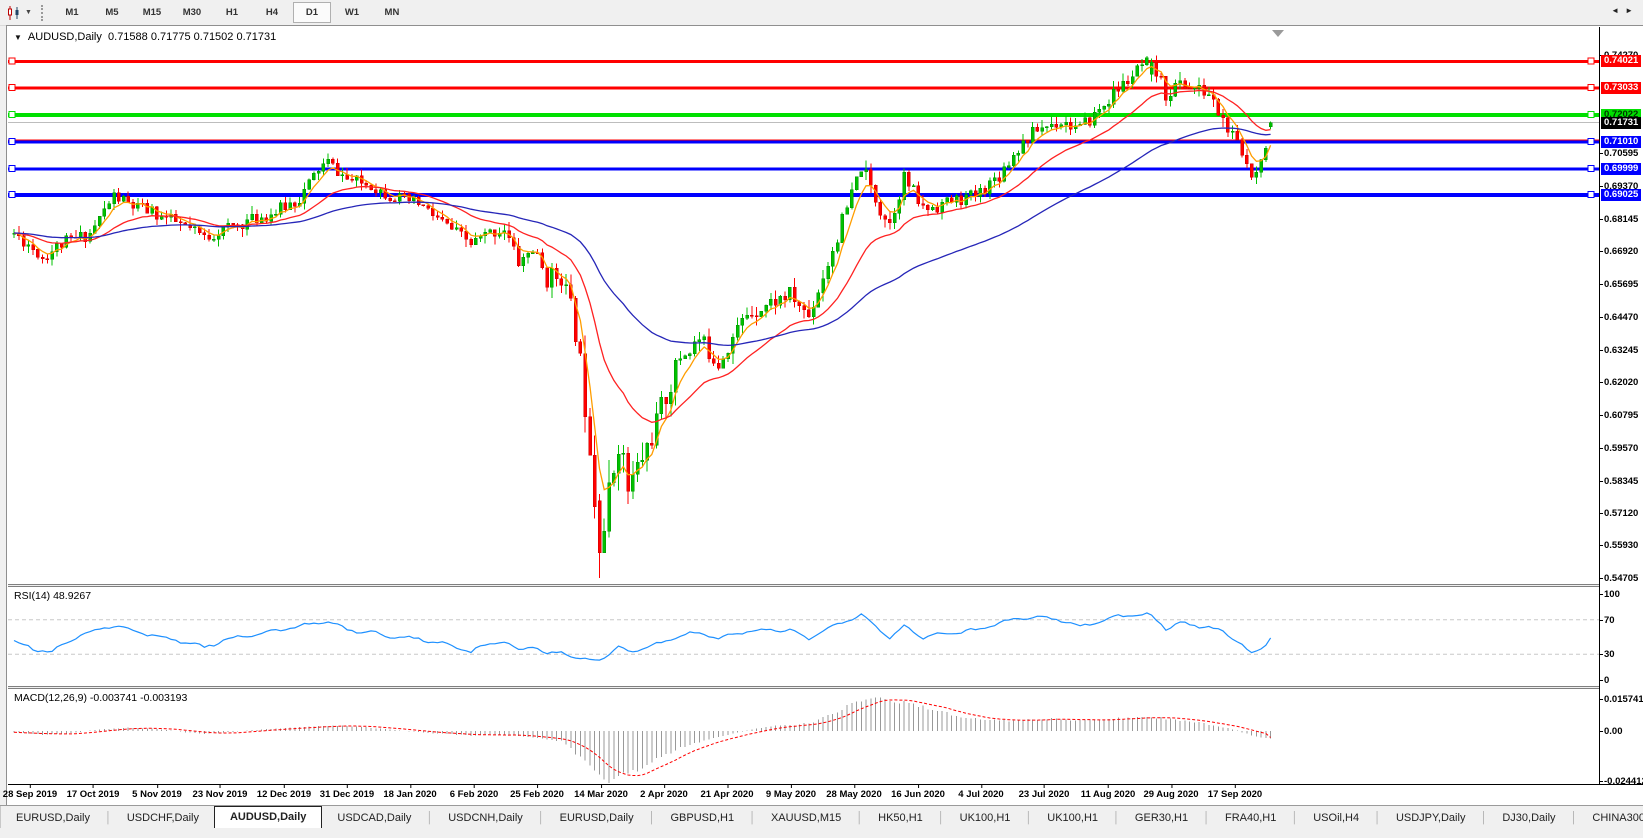 The height and width of the screenshot is (838, 1643). Describe the element at coordinates (1618, 153) in the screenshot. I see `price-tick: 0.70595` at that location.